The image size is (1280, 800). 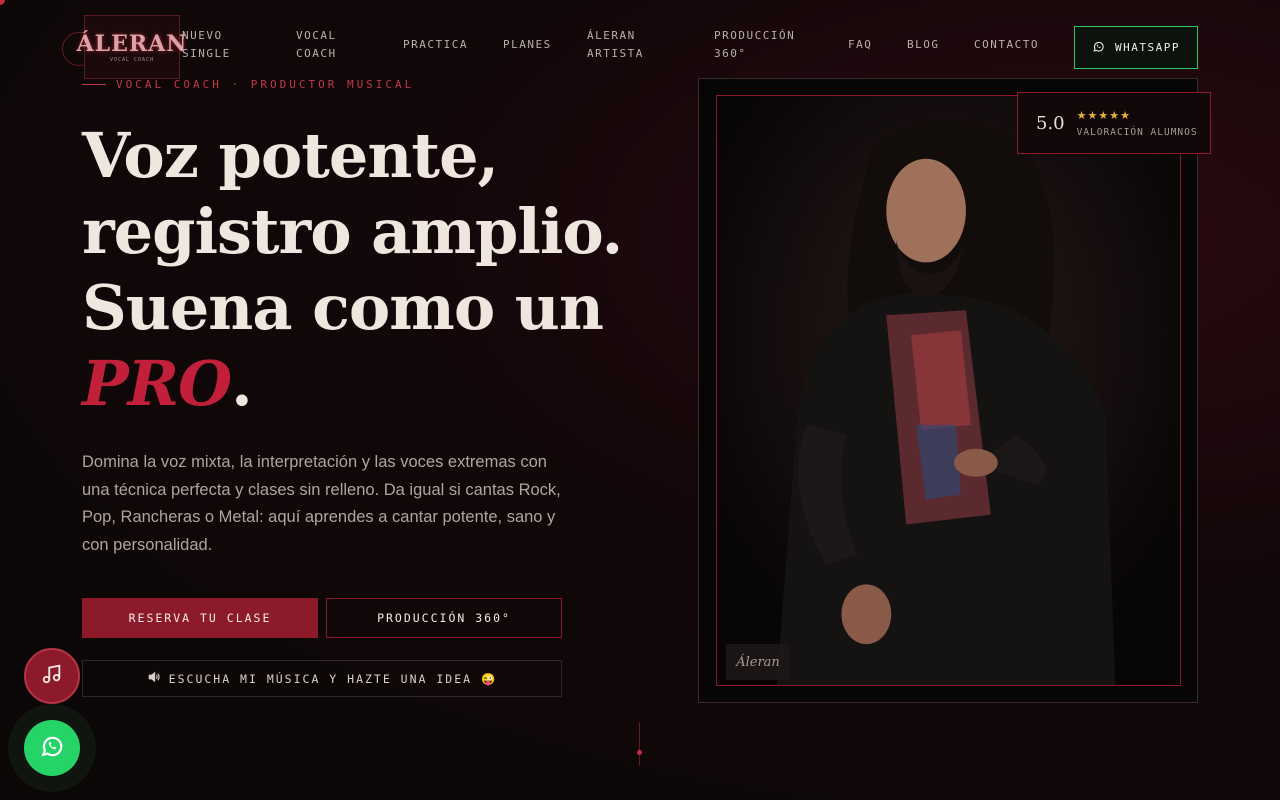 I want to click on nav-item-vocal-coach: VOCAL COACH, so click(x=326, y=45).